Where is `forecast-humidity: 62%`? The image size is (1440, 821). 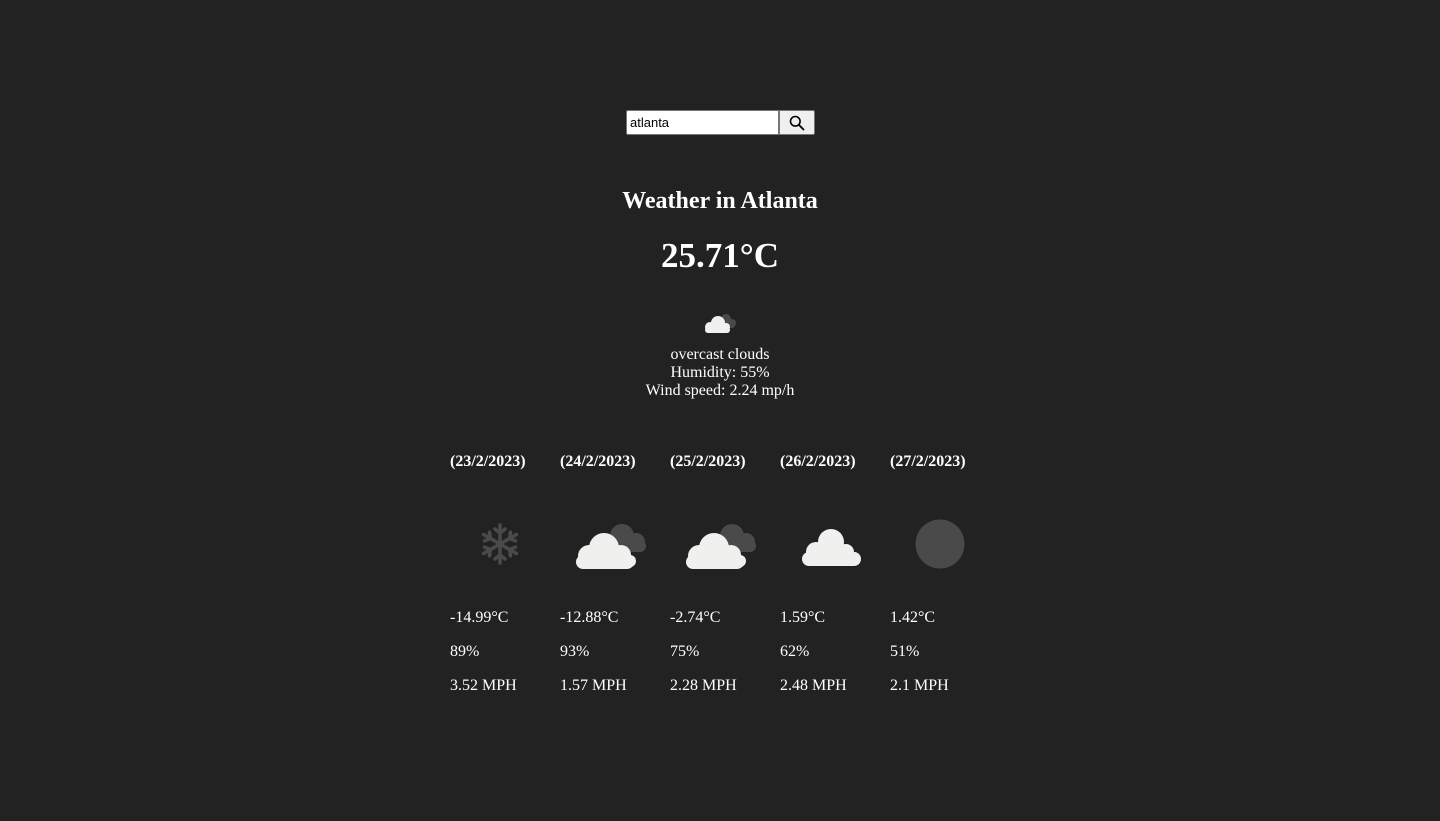
forecast-humidity: 62% is located at coordinates (795, 651).